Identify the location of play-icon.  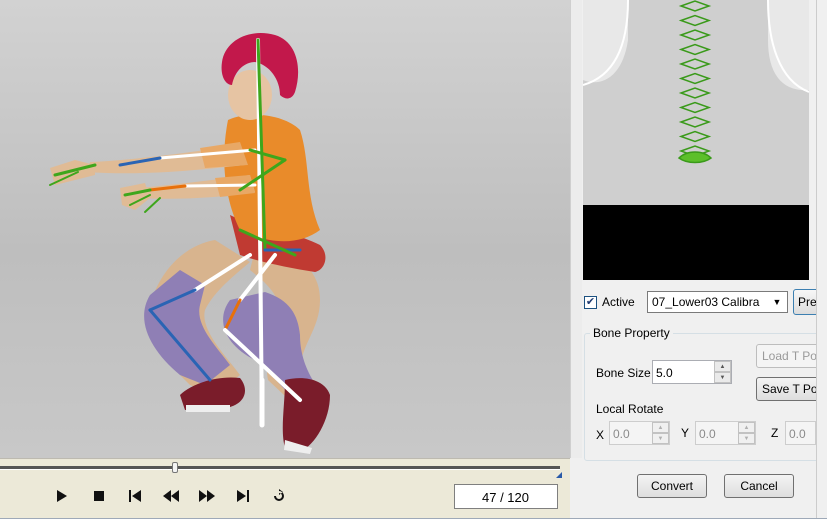
(62, 496).